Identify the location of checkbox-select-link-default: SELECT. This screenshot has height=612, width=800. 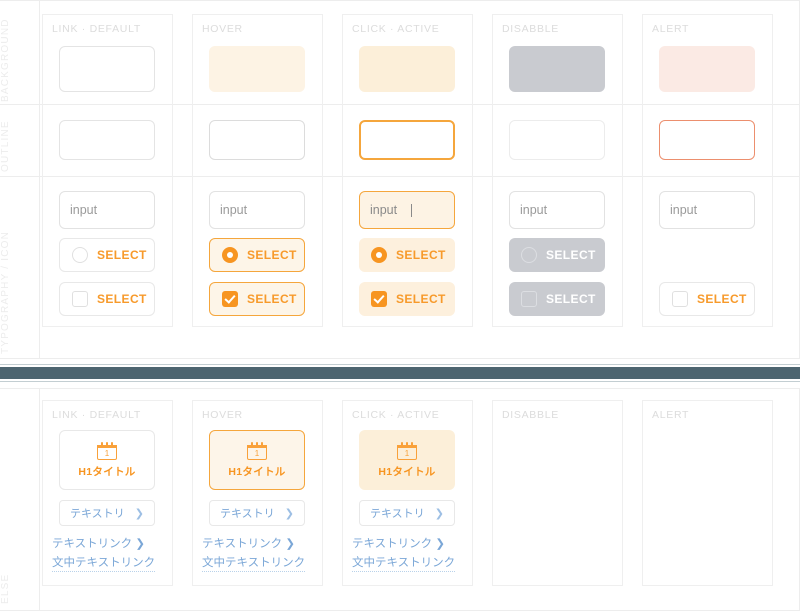
(107, 299).